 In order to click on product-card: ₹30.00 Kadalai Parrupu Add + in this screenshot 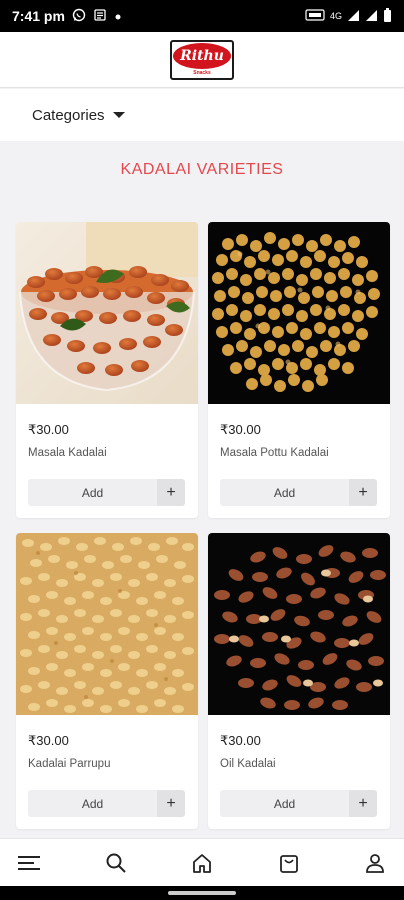, I will do `click(107, 681)`.